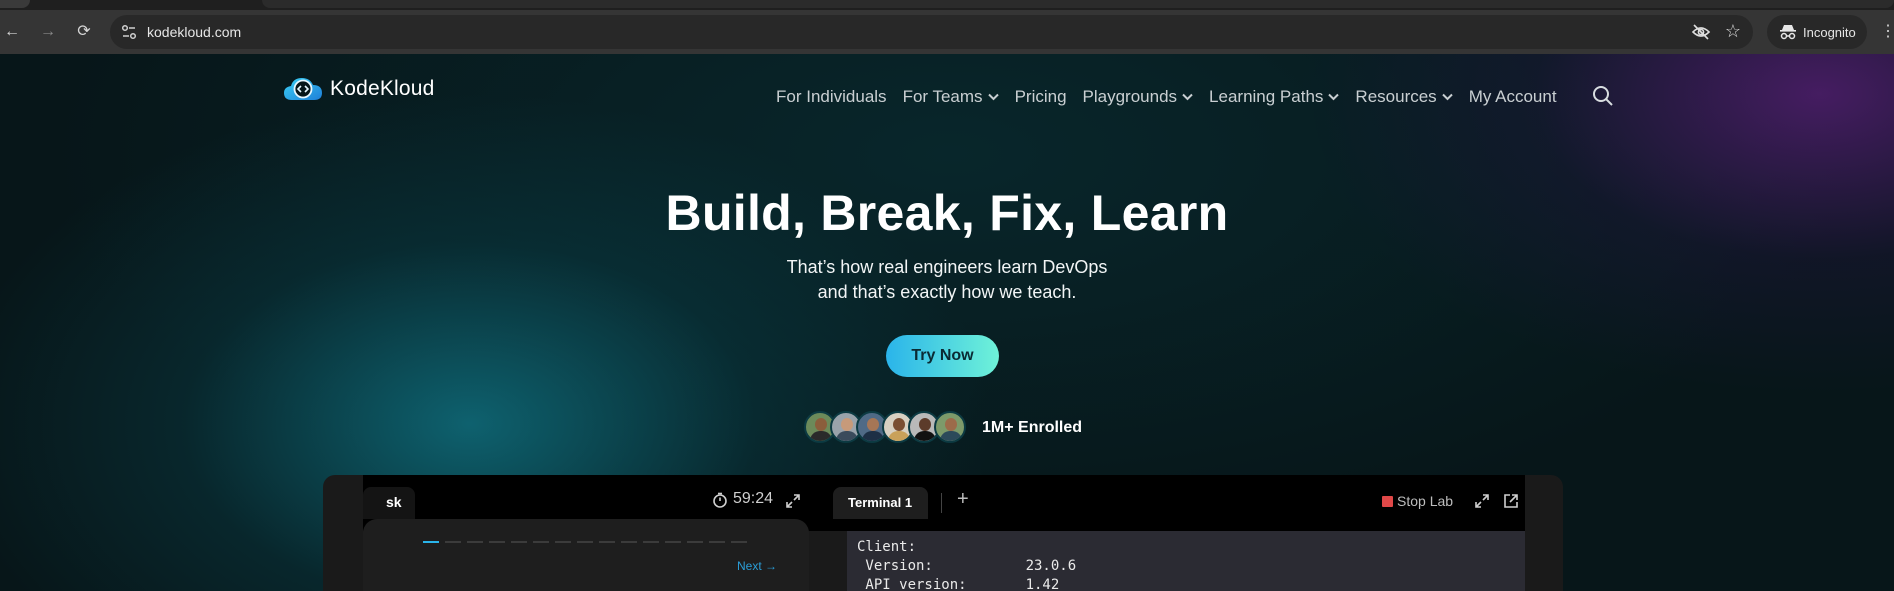  What do you see at coordinates (885, 427) in the screenshot?
I see `learner-avatars` at bounding box center [885, 427].